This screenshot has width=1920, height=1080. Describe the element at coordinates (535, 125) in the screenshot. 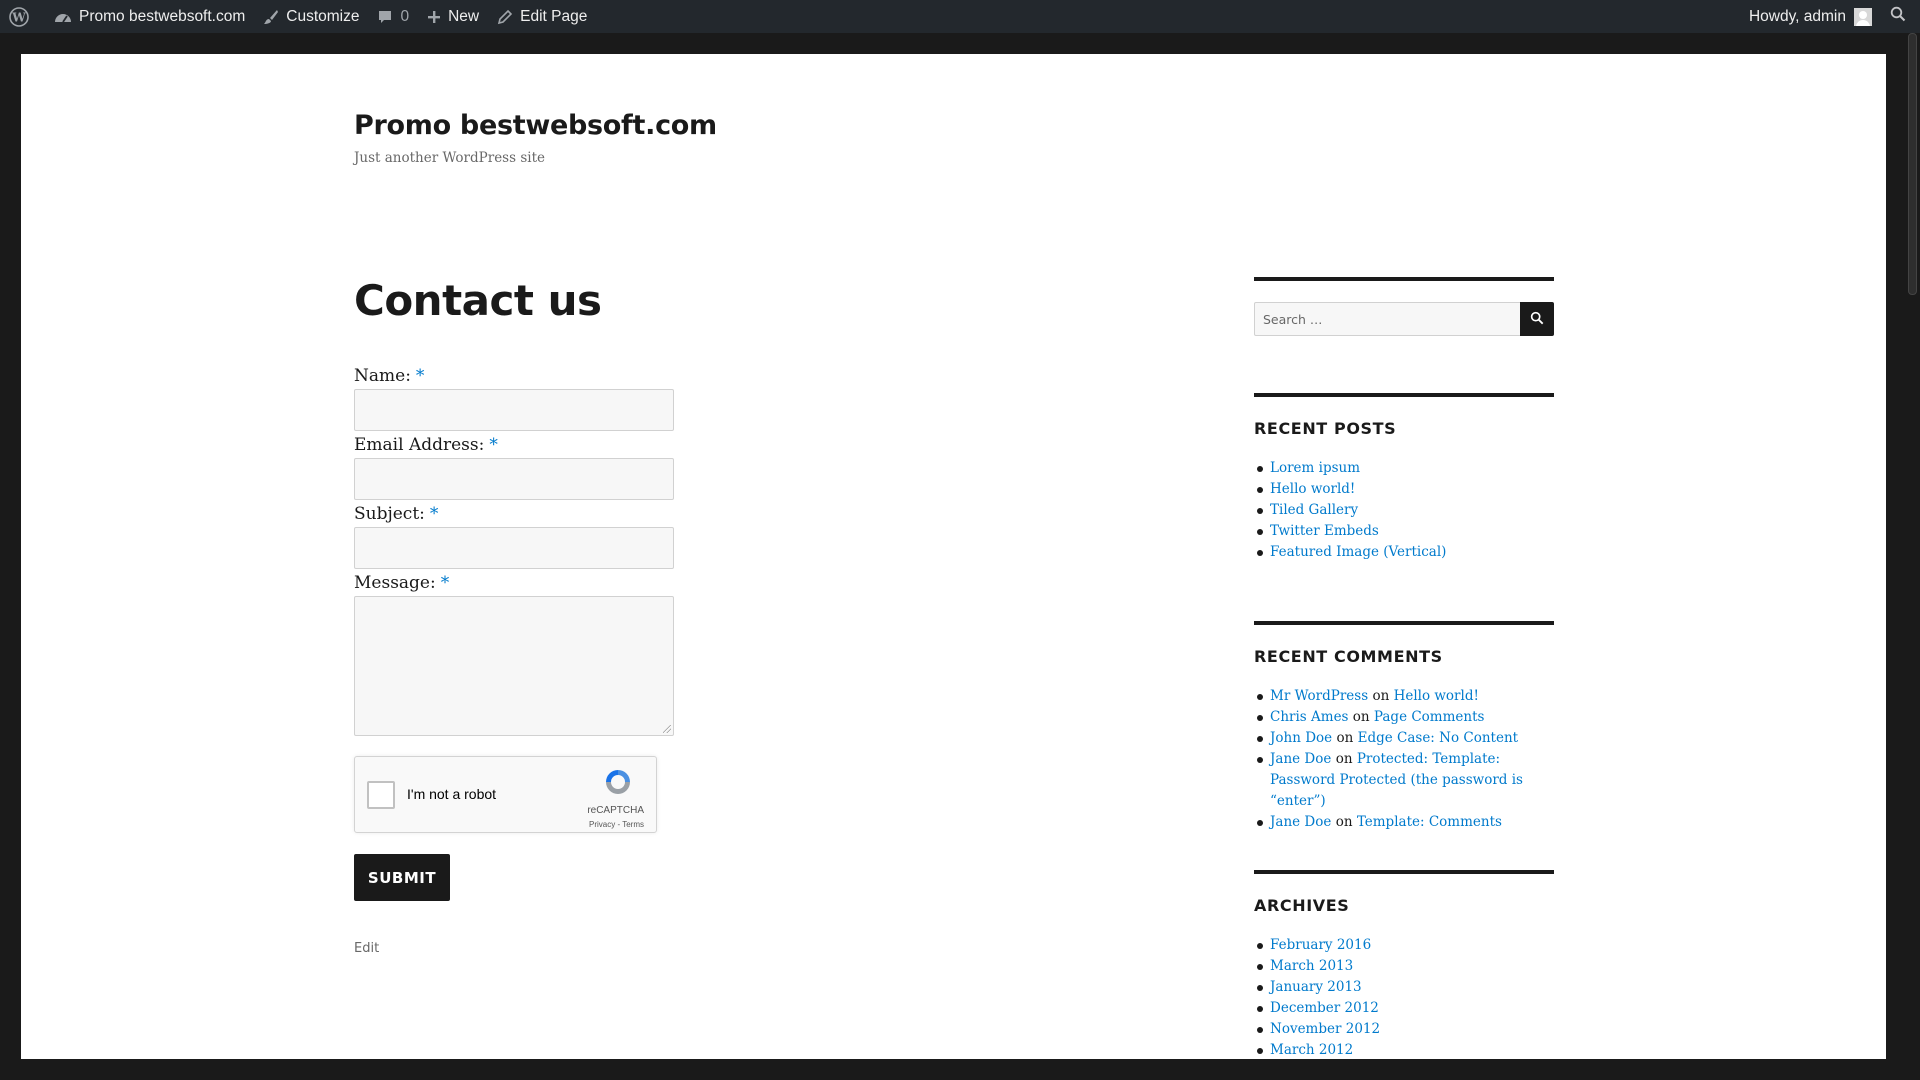

I see `site-title: Promo bestwebsoft.com` at that location.